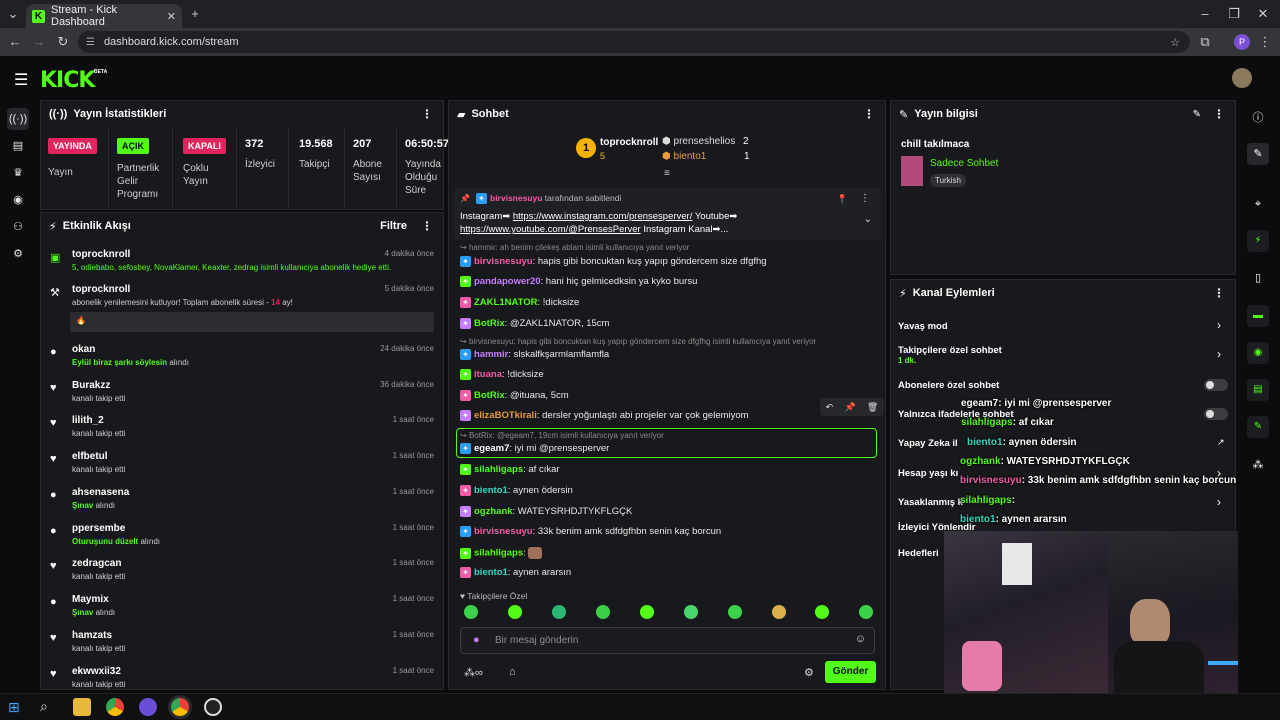 This screenshot has width=1280, height=720. What do you see at coordinates (100, 492) in the screenshot?
I see `activity-user: ahsenasena` at bounding box center [100, 492].